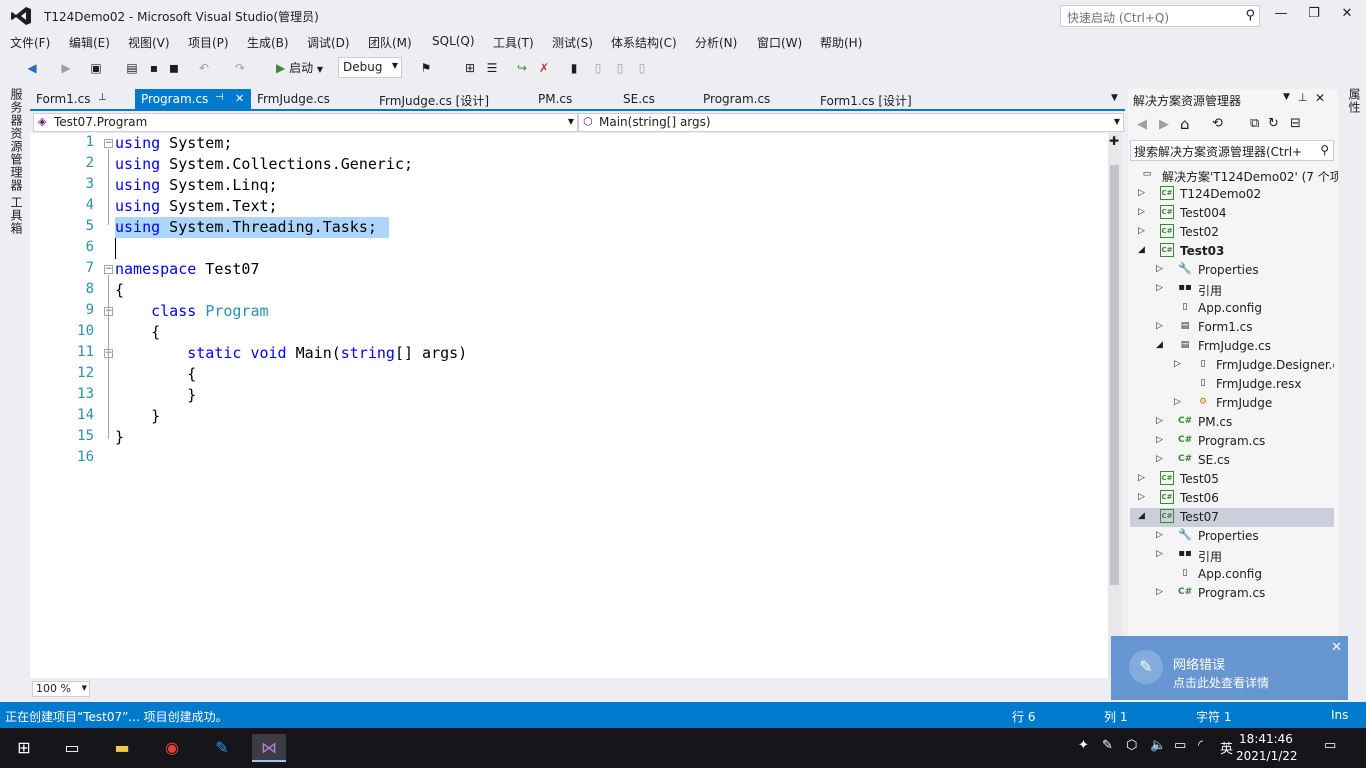  I want to click on tree-program-cs-test07: ▷ C# Program.cs, so click(1232, 593).